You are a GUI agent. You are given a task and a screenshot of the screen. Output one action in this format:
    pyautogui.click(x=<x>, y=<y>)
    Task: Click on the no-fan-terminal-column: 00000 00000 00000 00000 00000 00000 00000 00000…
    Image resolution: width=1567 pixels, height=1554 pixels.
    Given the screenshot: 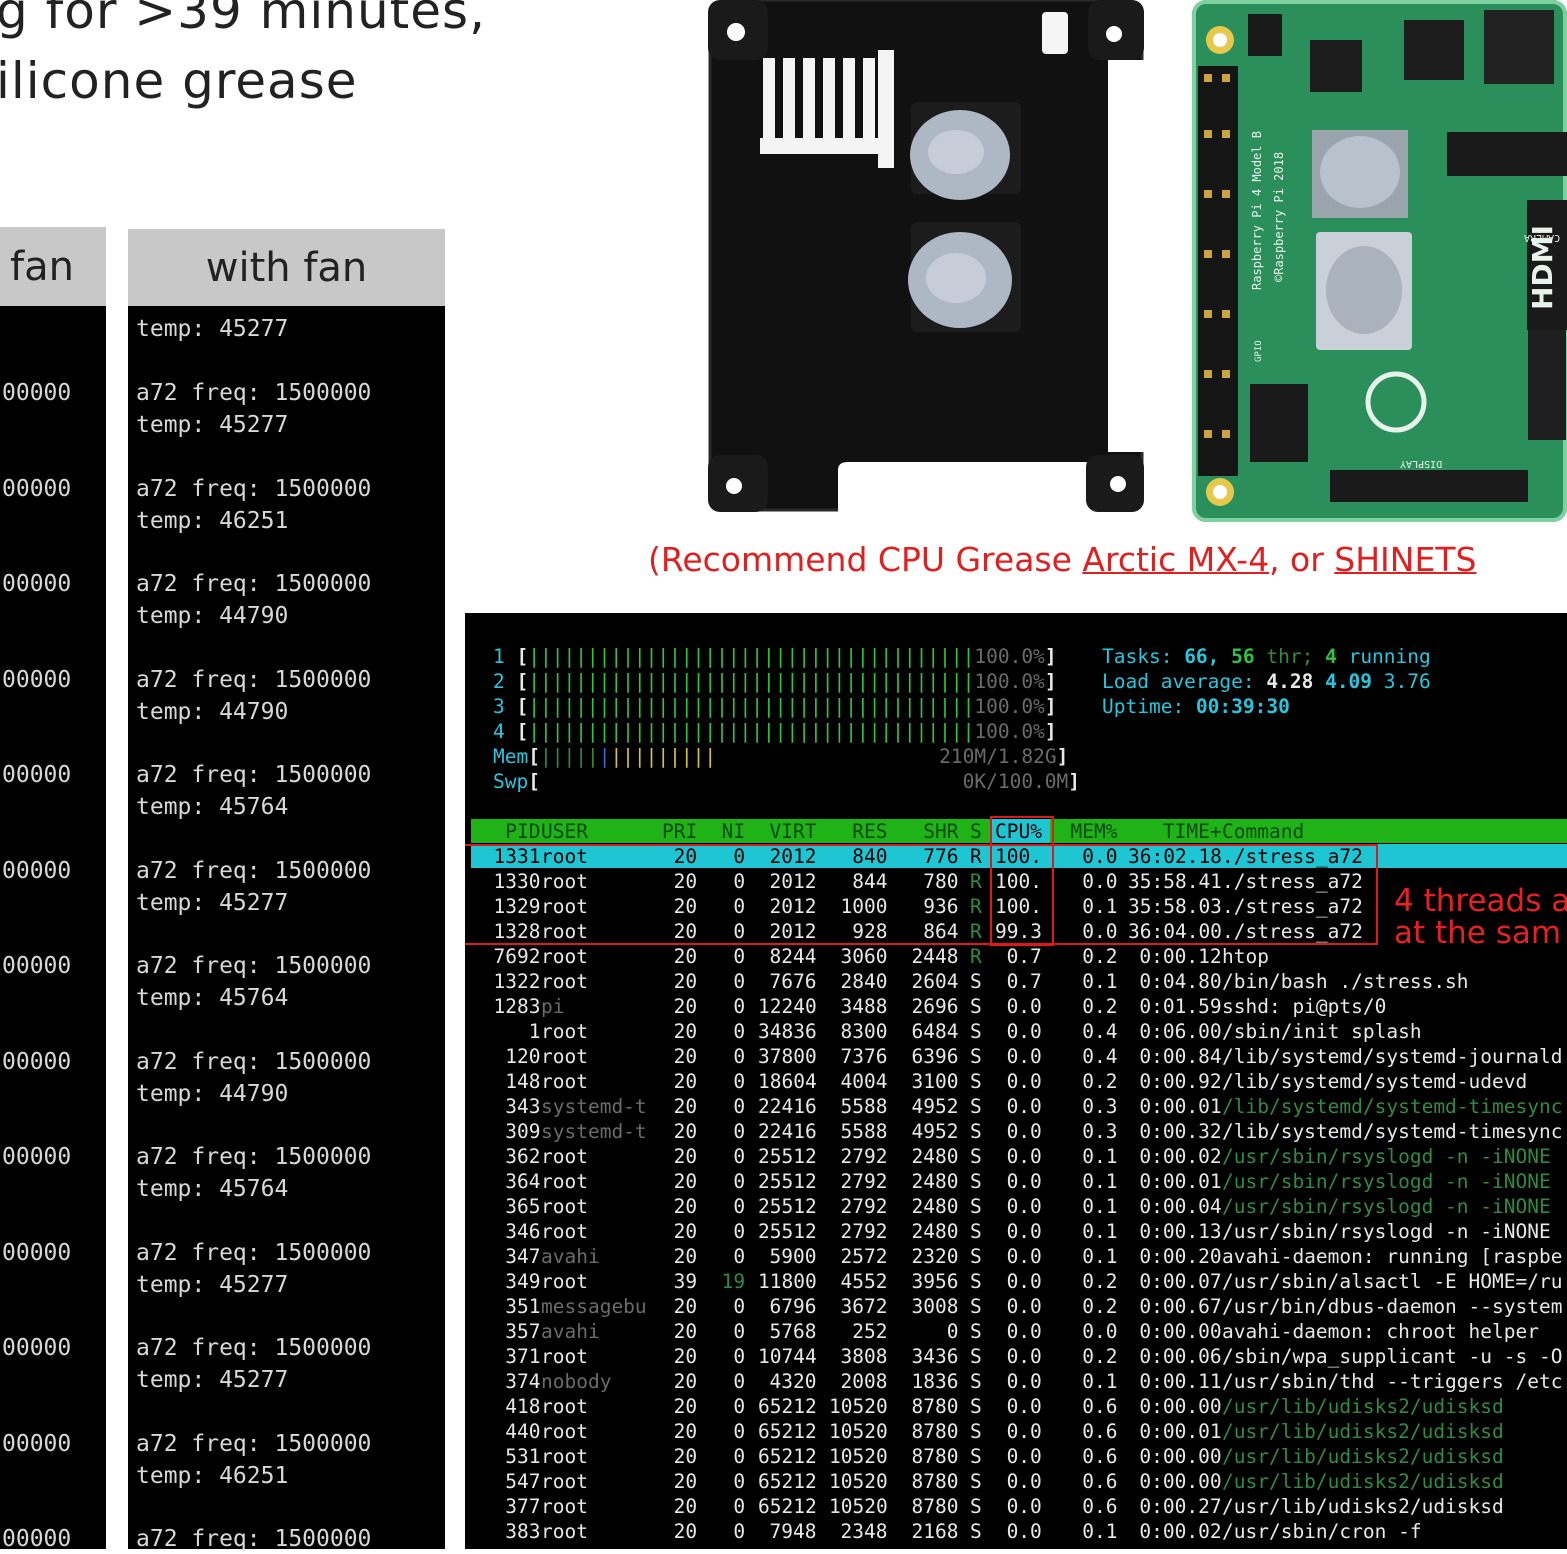 What is the action you would take?
    pyautogui.click(x=53, y=929)
    